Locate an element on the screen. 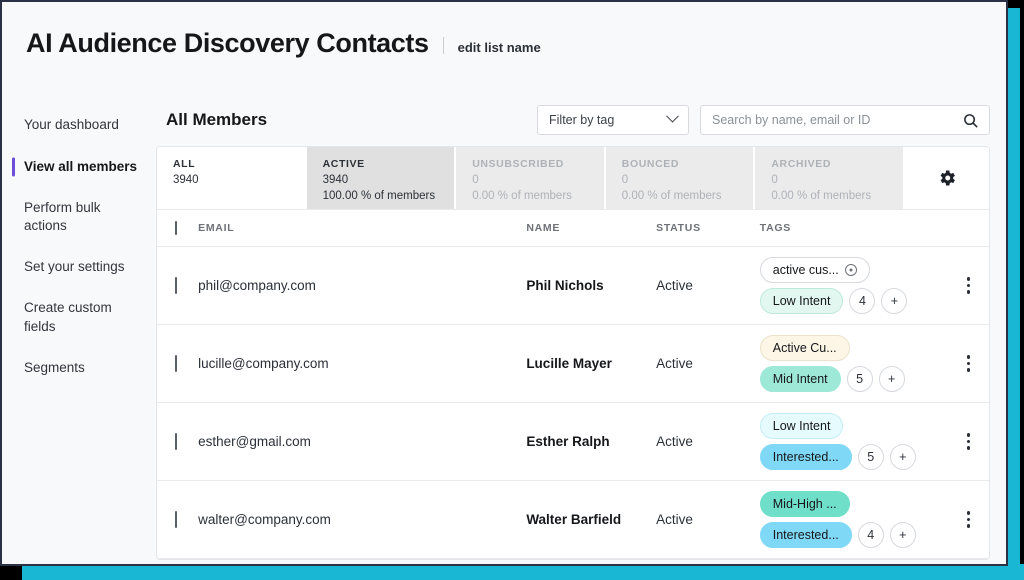 This screenshot has height=580, width=1024. search-box is located at coordinates (845, 120).